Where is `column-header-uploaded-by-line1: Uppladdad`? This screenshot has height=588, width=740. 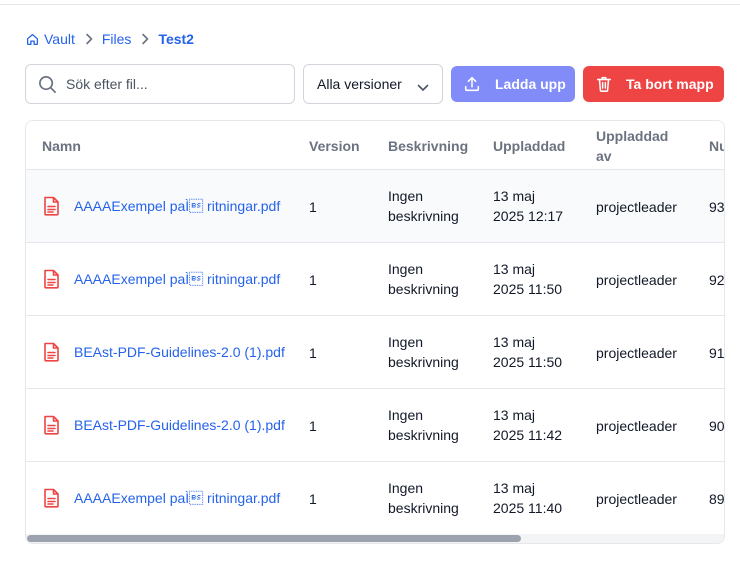
column-header-uploaded-by-line1: Uppladdad is located at coordinates (632, 136).